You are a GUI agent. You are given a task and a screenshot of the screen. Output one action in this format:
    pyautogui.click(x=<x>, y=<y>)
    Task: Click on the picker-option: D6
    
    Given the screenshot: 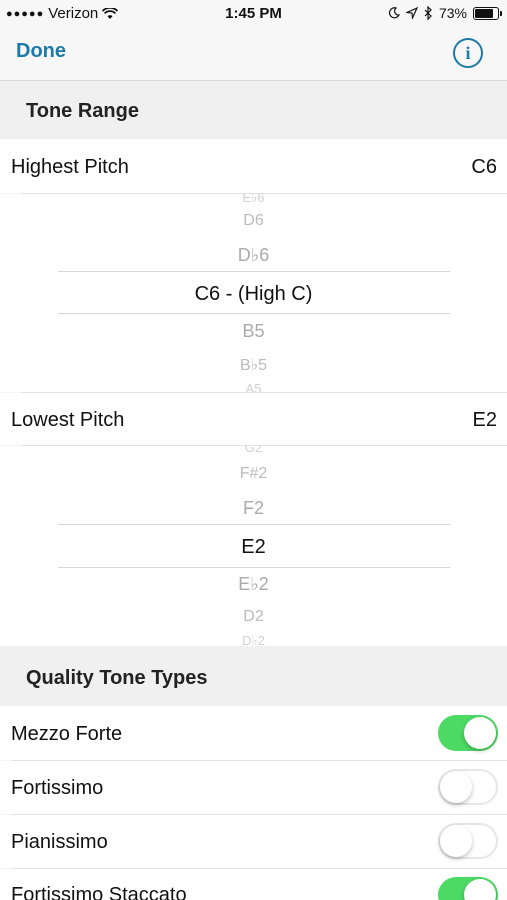 What is the action you would take?
    pyautogui.click(x=253, y=221)
    